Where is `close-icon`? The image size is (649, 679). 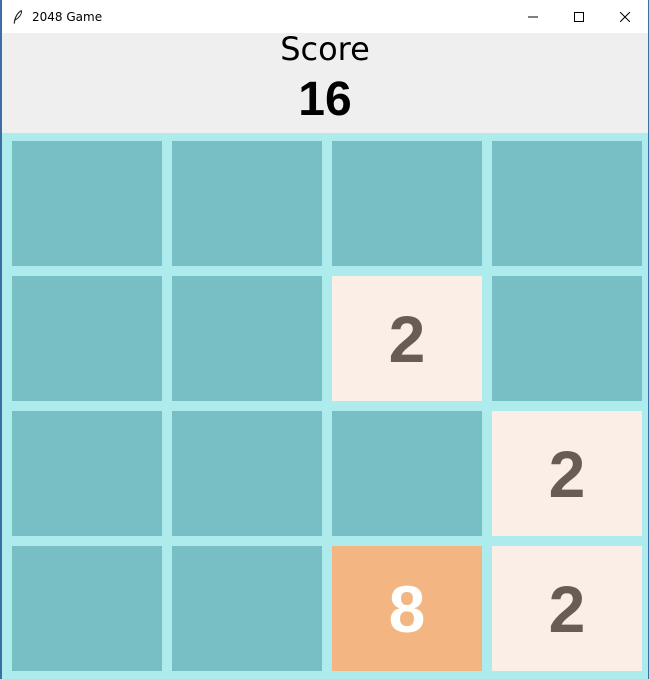
close-icon is located at coordinates (625, 16).